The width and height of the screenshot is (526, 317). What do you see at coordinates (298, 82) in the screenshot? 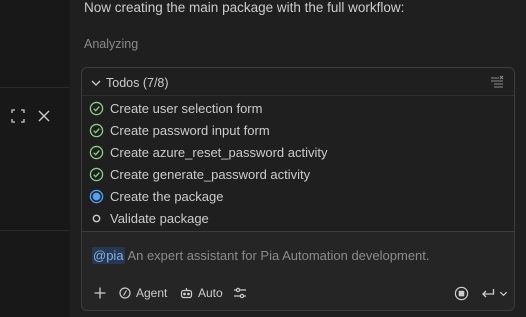
I see `todos-header: Todos (7/8)` at bounding box center [298, 82].